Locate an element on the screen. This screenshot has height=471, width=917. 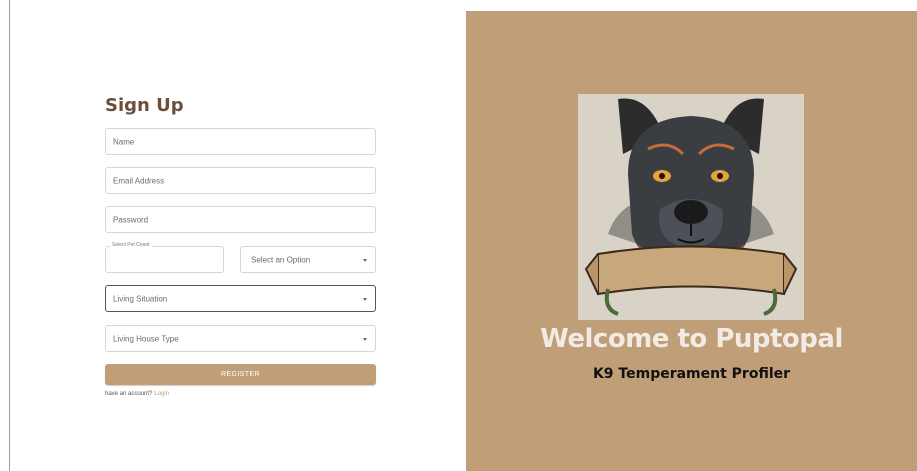
login-link: Login is located at coordinates (161, 394).